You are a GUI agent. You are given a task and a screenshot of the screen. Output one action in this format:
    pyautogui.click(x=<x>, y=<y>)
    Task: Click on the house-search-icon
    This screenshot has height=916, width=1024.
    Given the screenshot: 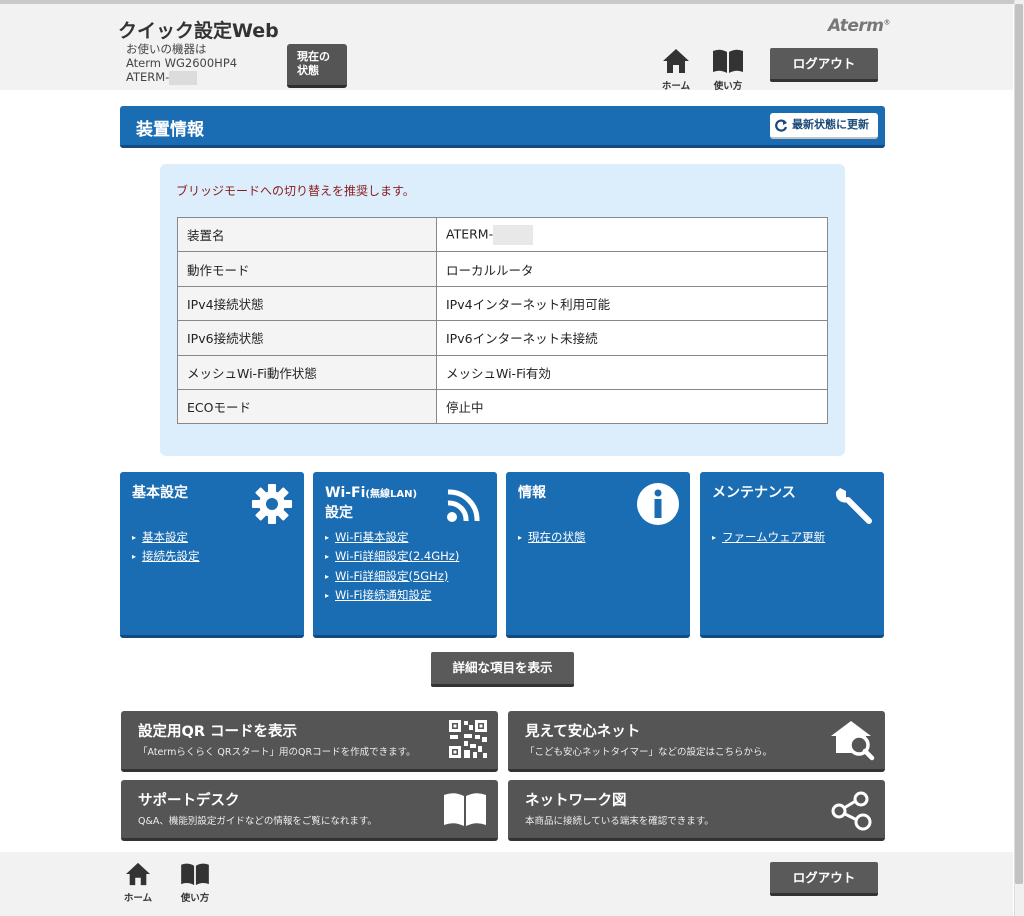 What is the action you would take?
    pyautogui.click(x=853, y=741)
    